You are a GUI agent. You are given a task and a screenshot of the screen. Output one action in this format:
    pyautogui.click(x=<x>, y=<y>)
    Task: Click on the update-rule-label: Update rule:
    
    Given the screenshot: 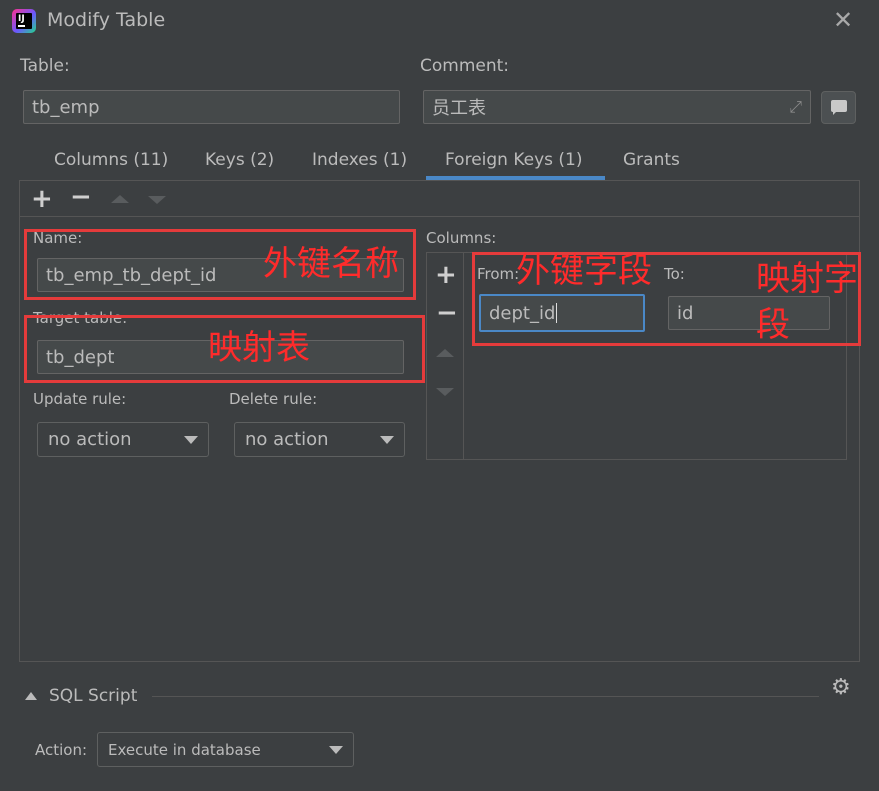 What is the action you would take?
    pyautogui.click(x=80, y=399)
    